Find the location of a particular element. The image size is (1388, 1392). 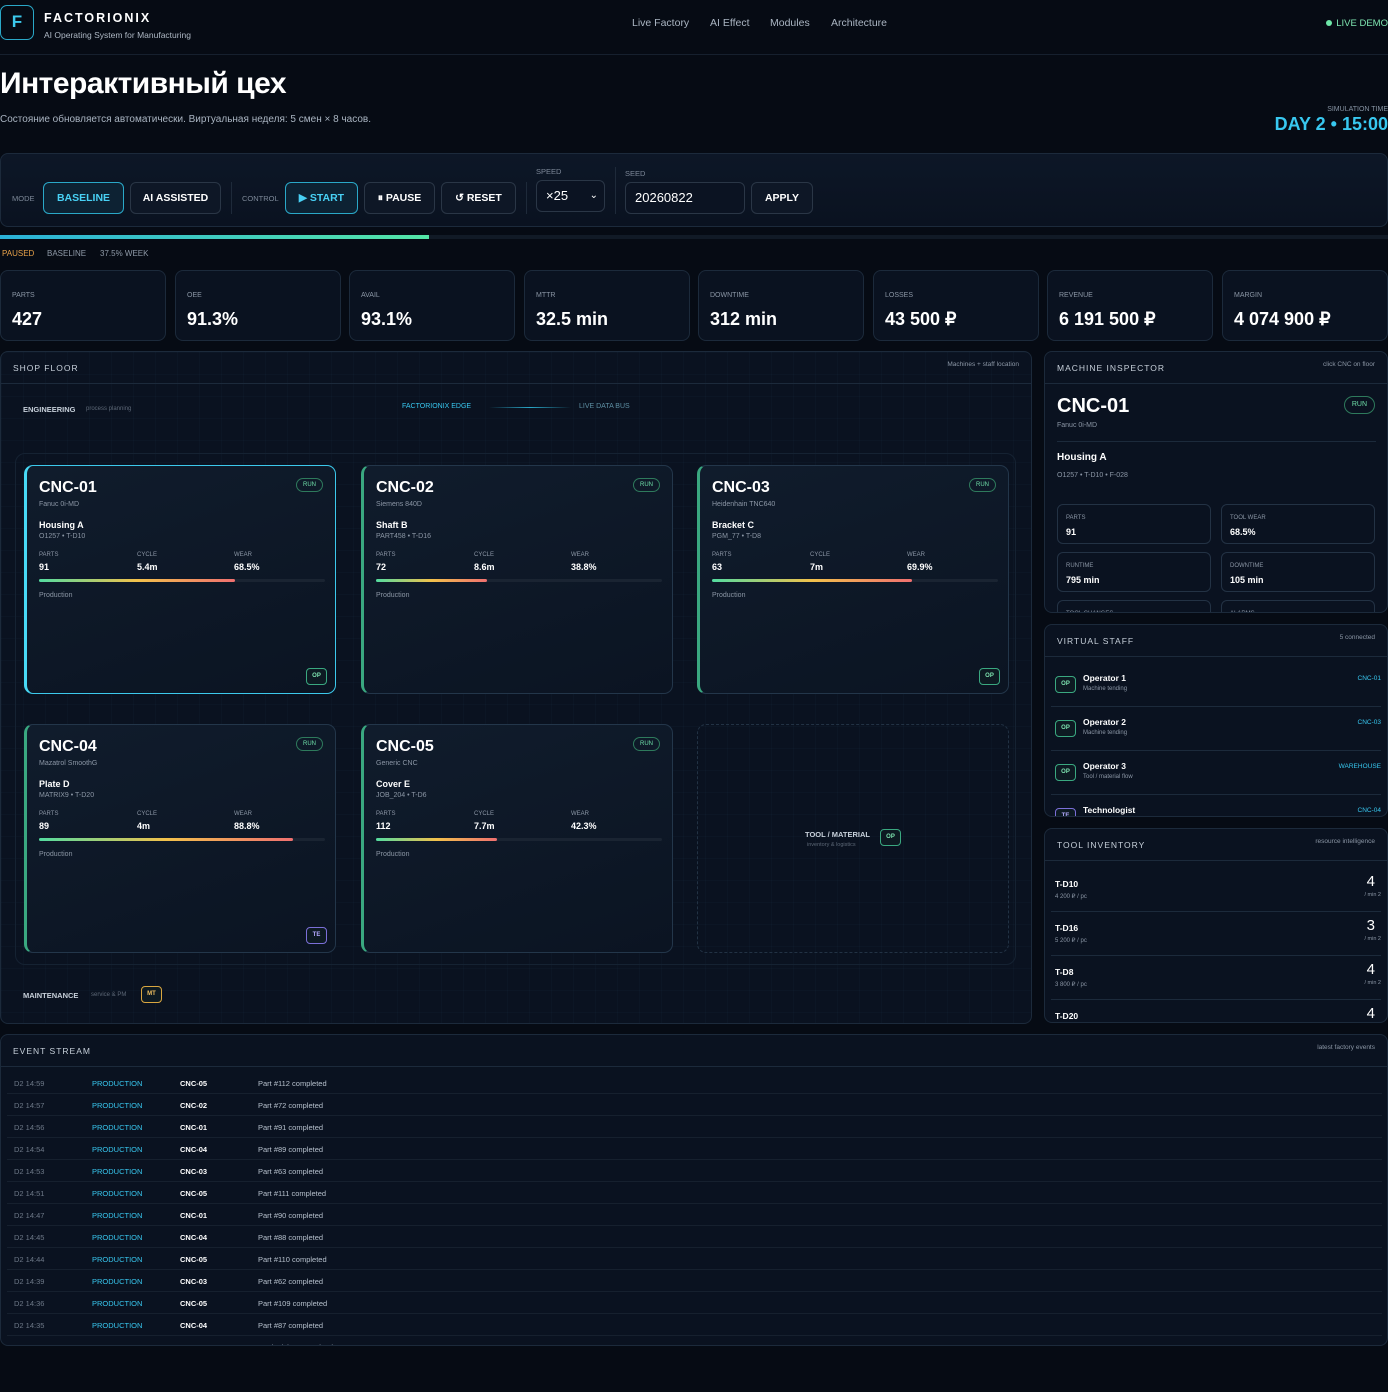

nav-modules: Modules is located at coordinates (790, 23).